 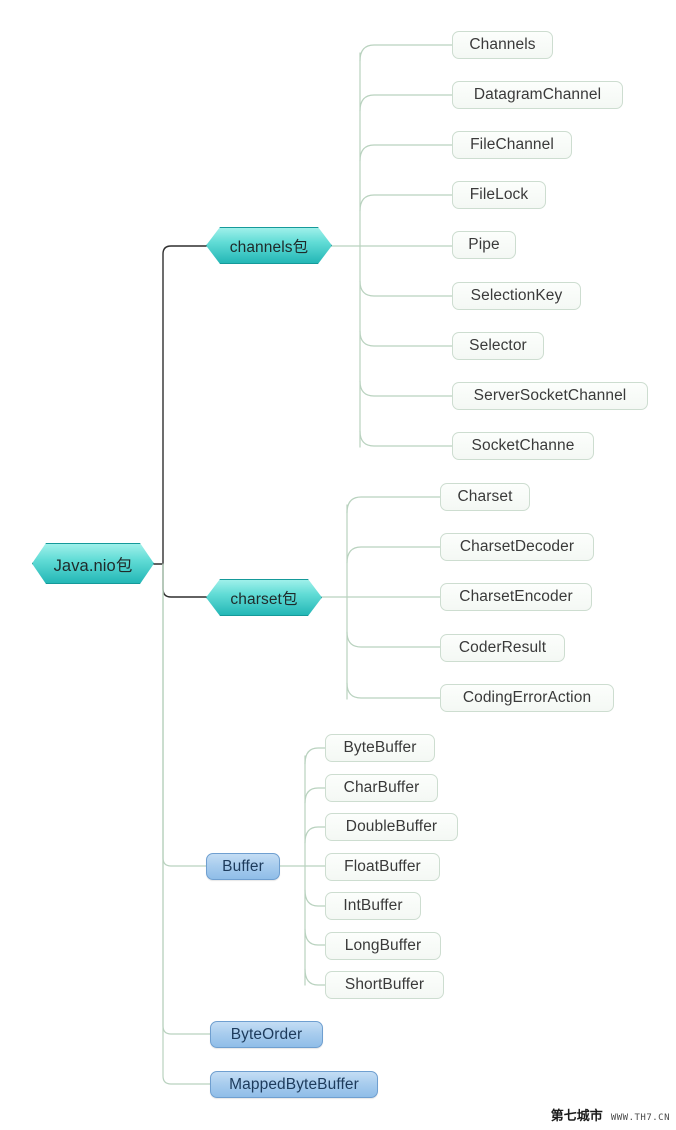 I want to click on branch-node-mappedbytebuffer-label: MappedByteBuffer, so click(x=294, y=1084).